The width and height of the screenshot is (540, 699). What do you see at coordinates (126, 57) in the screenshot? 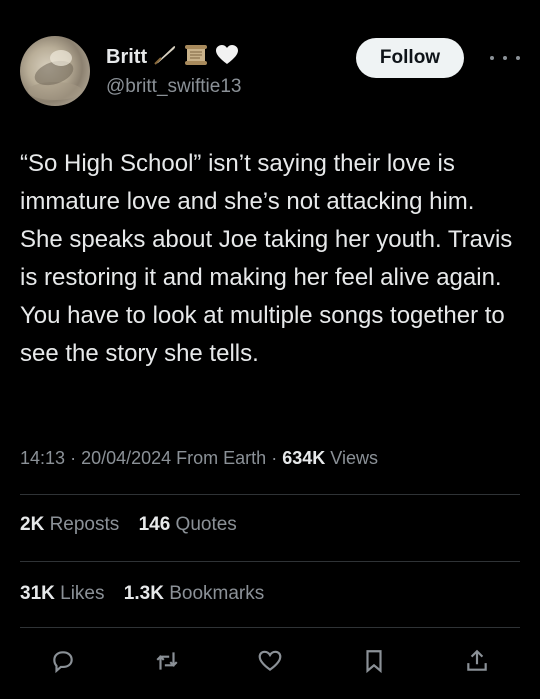
I see `author-name: Britt` at bounding box center [126, 57].